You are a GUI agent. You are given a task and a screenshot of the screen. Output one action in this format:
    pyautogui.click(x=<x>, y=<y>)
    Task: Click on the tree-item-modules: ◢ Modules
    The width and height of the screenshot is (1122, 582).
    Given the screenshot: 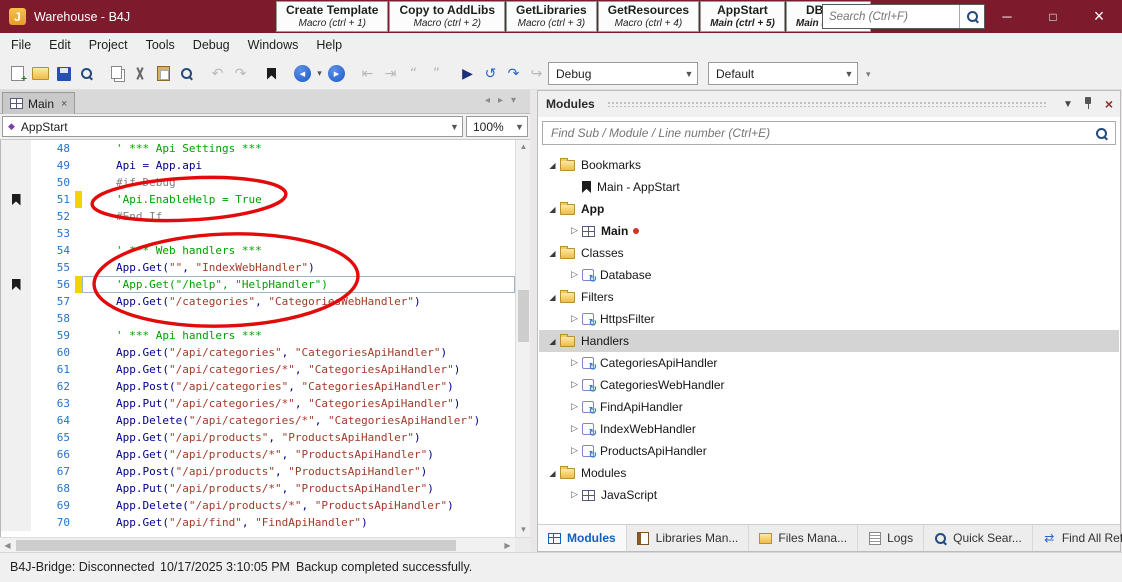 What is the action you would take?
    pyautogui.click(x=829, y=473)
    